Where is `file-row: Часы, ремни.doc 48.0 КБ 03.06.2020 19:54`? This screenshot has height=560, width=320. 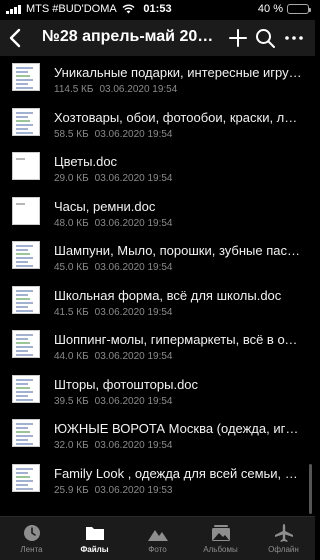
file-row: Часы, ремни.doc 48.0 КБ 03.06.2020 19:54 is located at coordinates (157, 212).